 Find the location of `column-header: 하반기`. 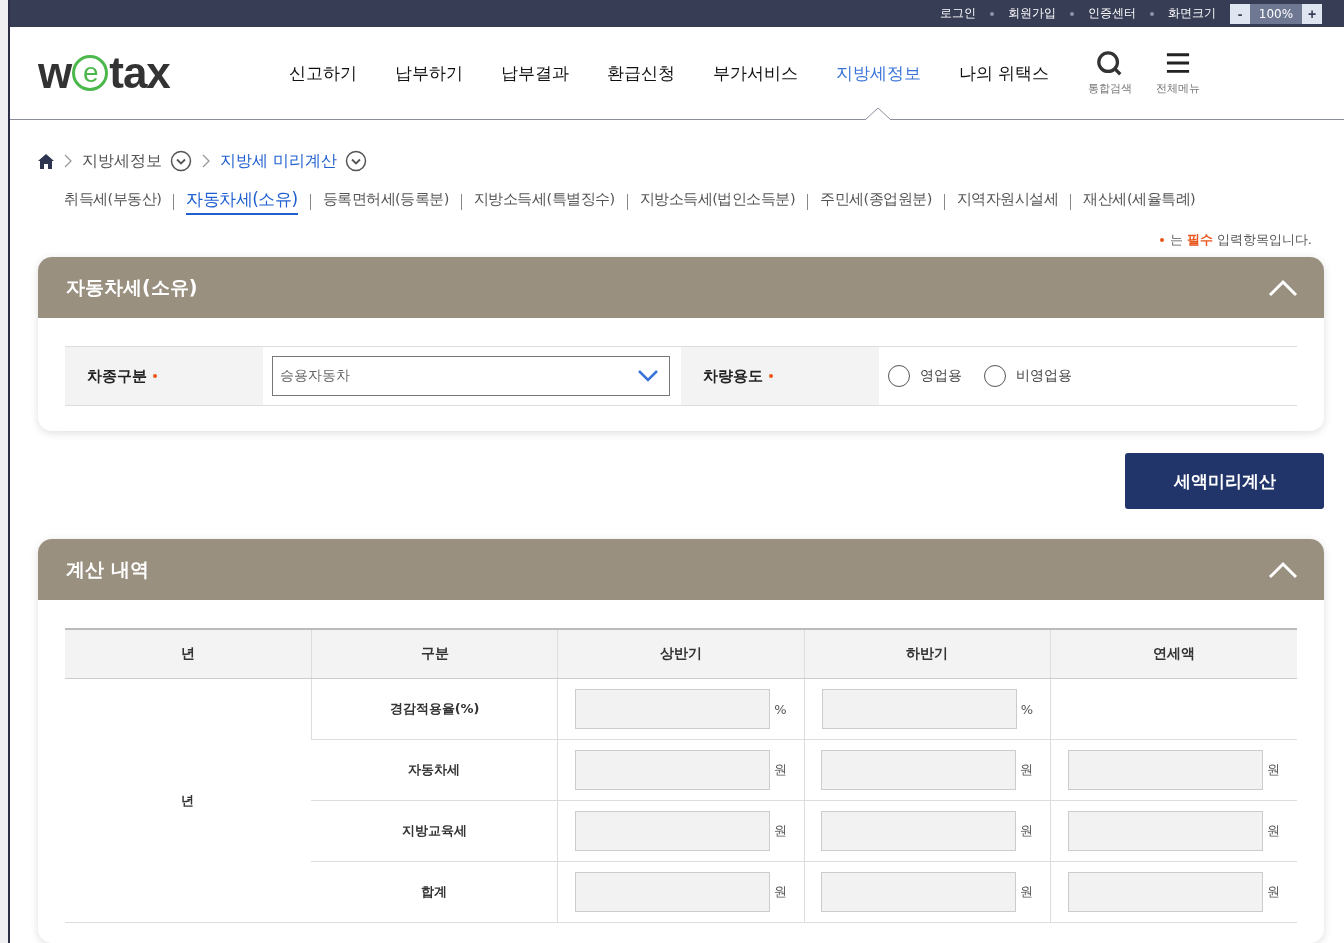

column-header: 하반기 is located at coordinates (927, 654).